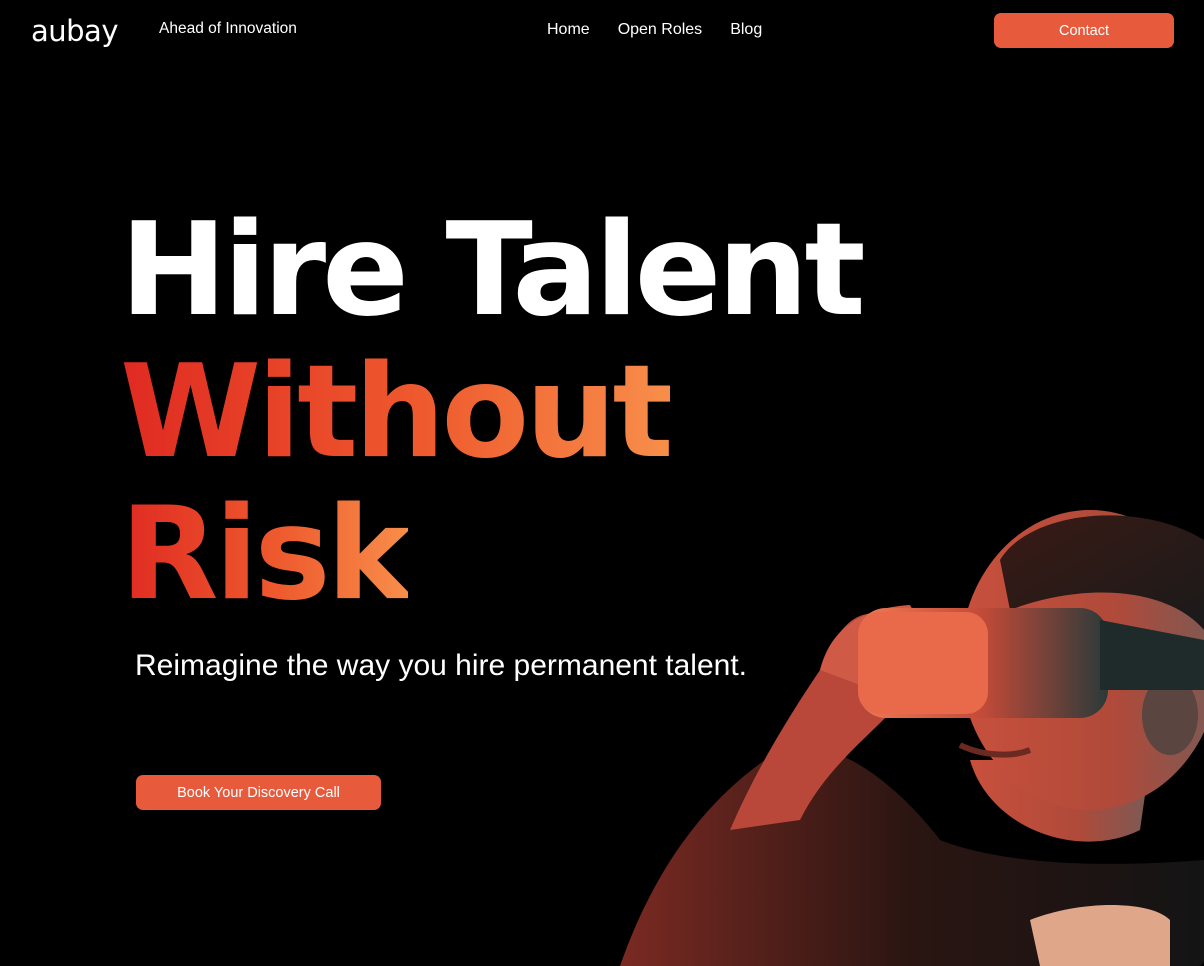 The width and height of the screenshot is (1204, 966). Describe the element at coordinates (397, 412) in the screenshot. I see `headline-line-2: Without` at that location.